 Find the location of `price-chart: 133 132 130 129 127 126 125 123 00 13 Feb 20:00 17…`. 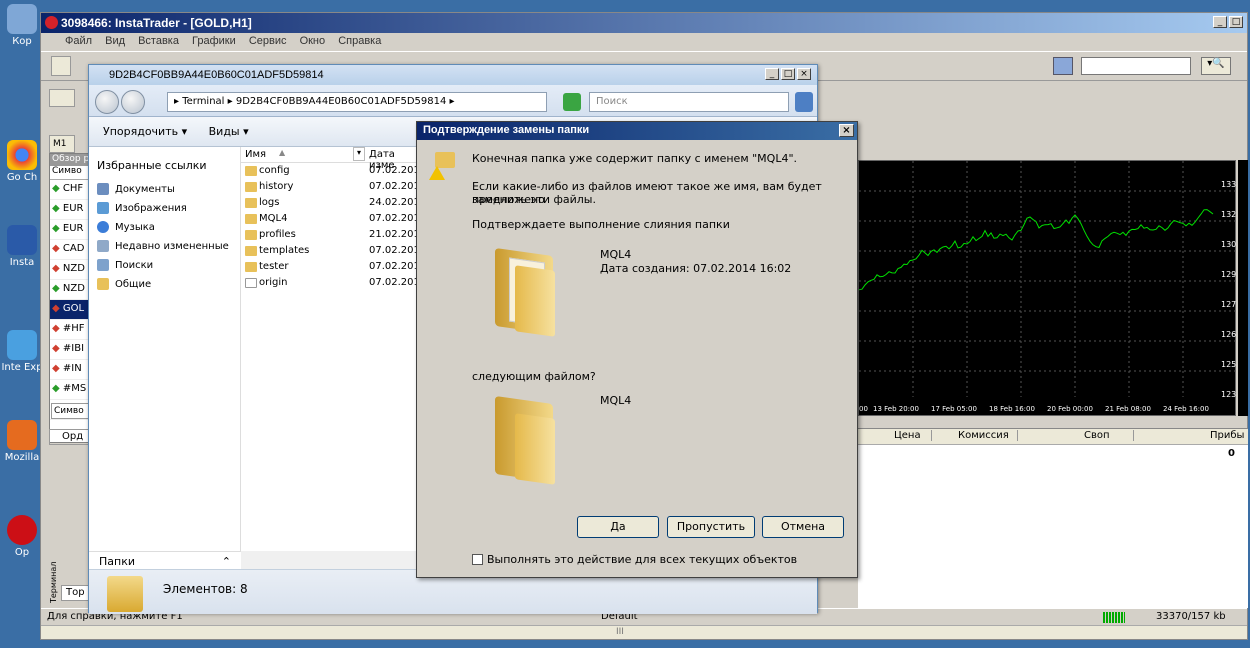

price-chart: 133 132 130 129 127 126 125 123 00 13 Feb 20:00 17… is located at coordinates (1047, 288).